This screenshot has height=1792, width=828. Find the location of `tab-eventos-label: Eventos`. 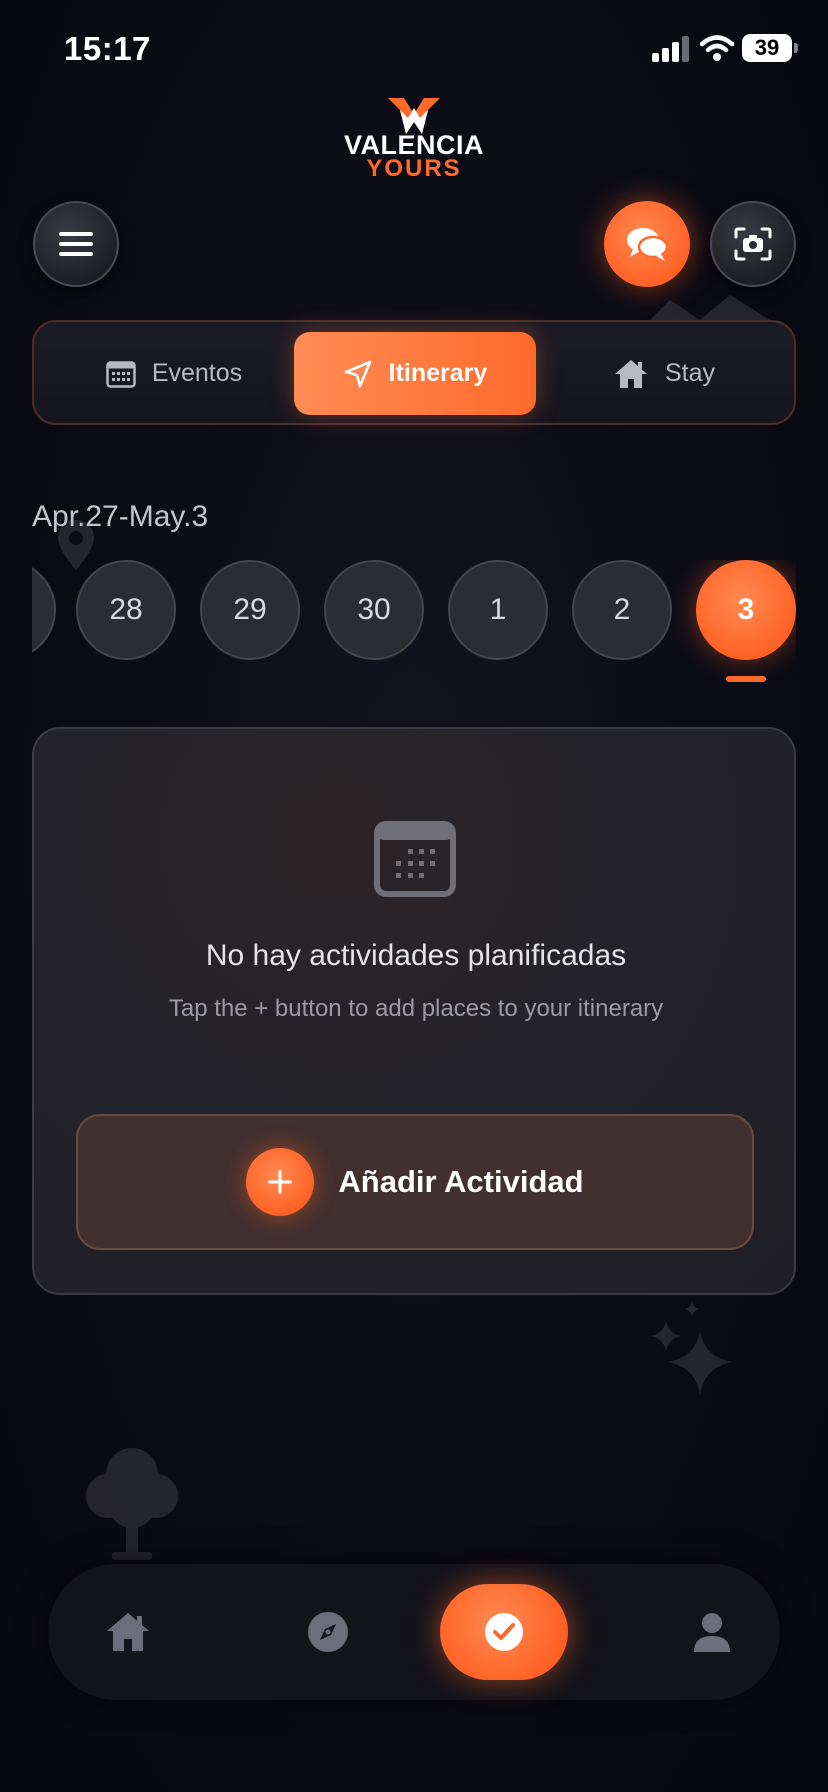

tab-eventos-label: Eventos is located at coordinates (197, 373).